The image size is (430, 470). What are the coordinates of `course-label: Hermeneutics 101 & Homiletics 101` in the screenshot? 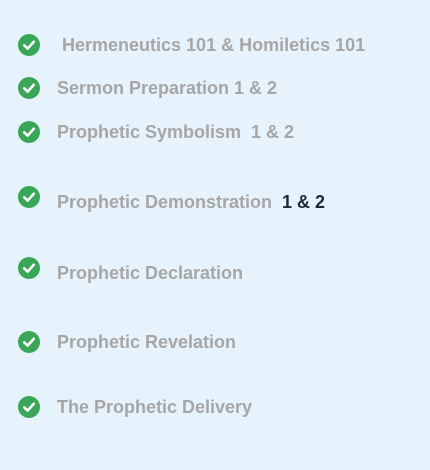 It's located at (211, 44).